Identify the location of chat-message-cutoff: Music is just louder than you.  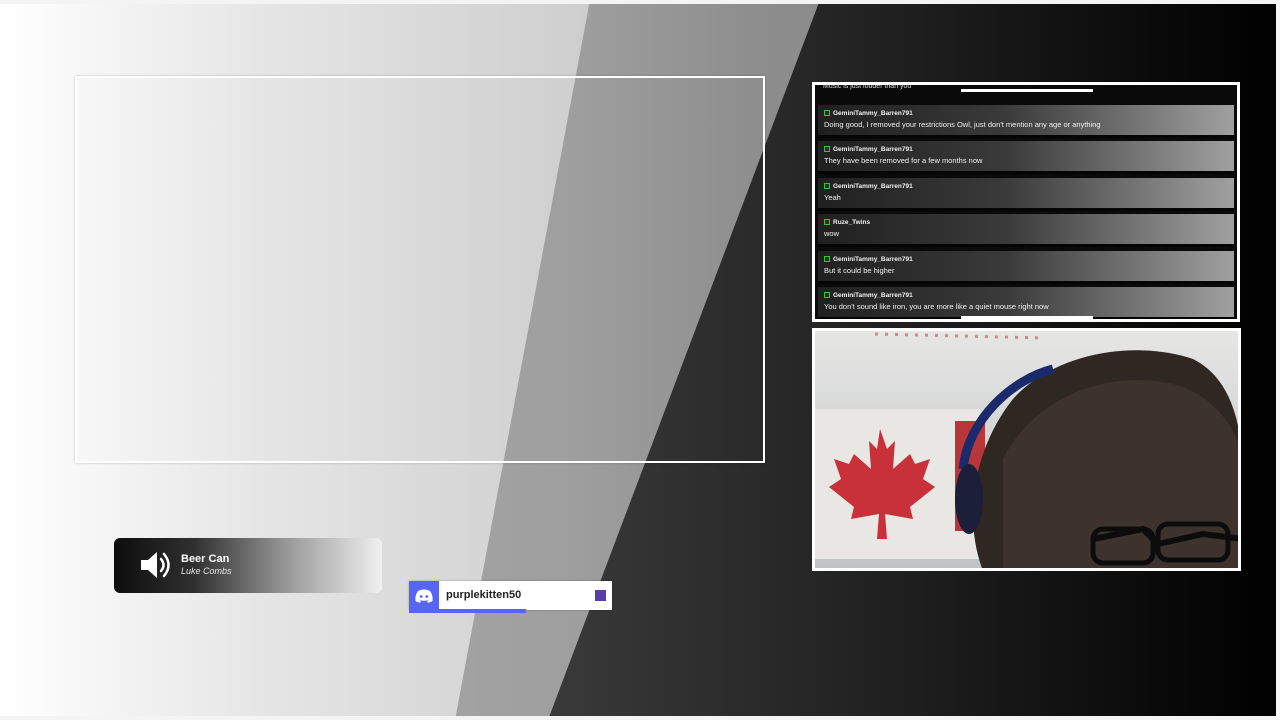
(867, 86).